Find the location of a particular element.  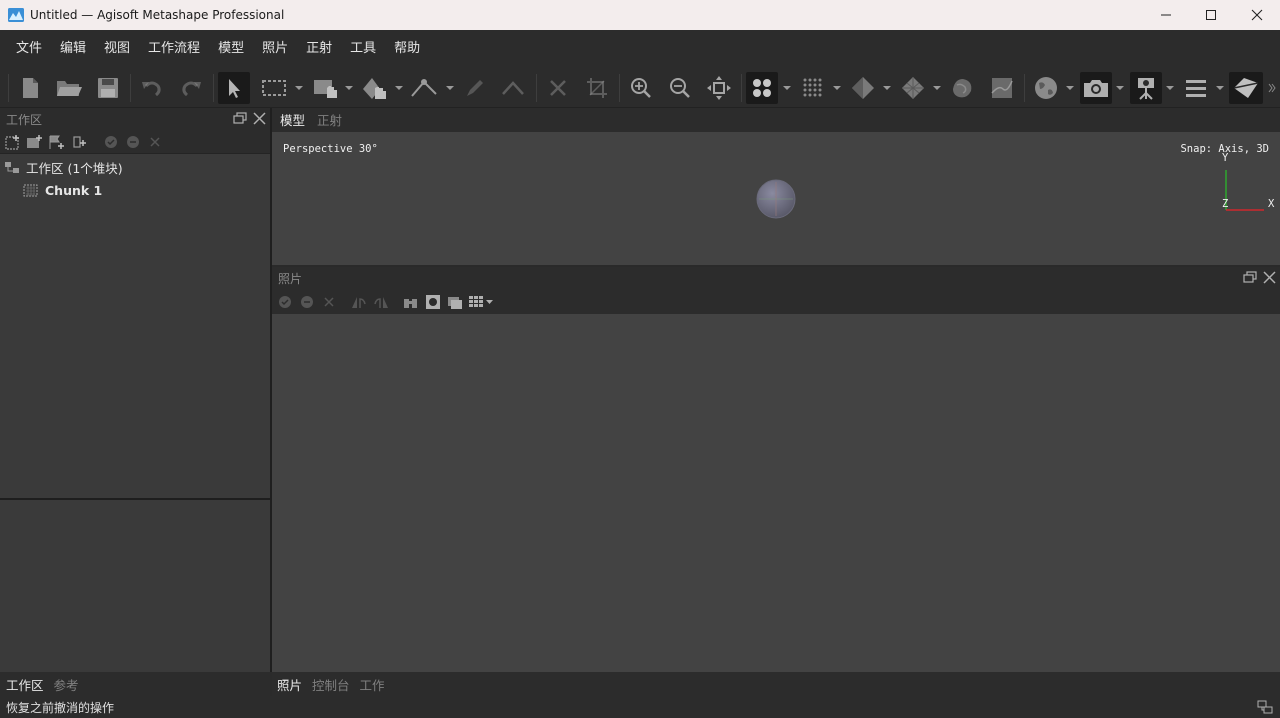

remove-photo-button is located at coordinates (329, 302).